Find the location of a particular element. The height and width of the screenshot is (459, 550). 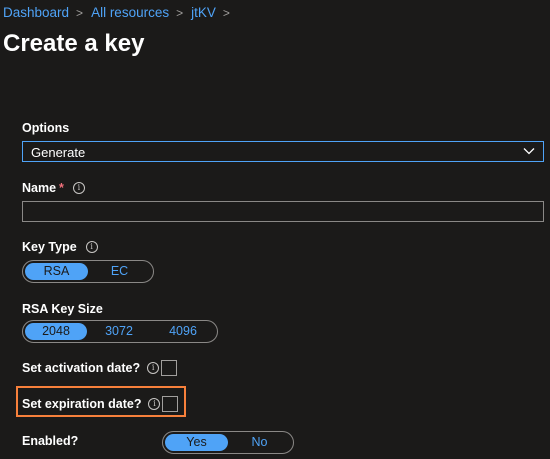

enabled-label-text: Enabled? is located at coordinates (50, 441).